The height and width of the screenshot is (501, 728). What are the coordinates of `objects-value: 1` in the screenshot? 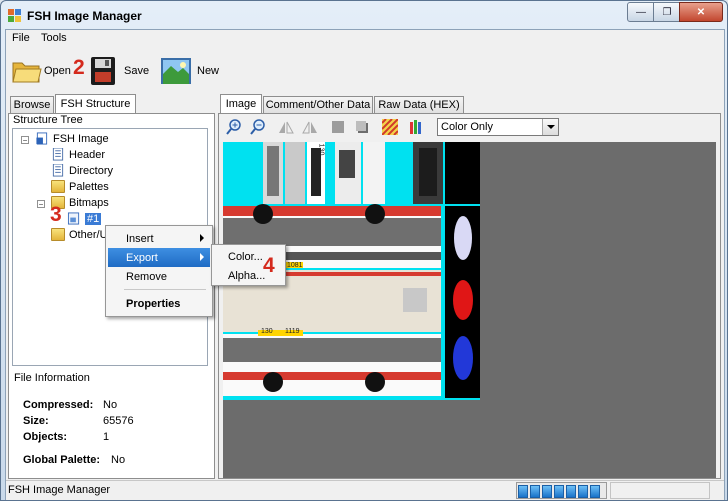 It's located at (106, 437).